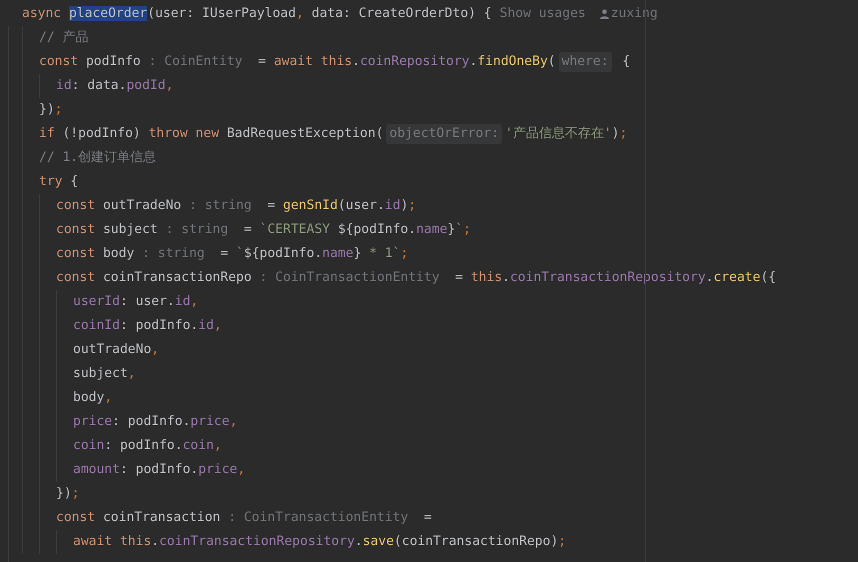 Image resolution: width=858 pixels, height=562 pixels. What do you see at coordinates (92, 398) in the screenshot?
I see `code-text: body,` at bounding box center [92, 398].